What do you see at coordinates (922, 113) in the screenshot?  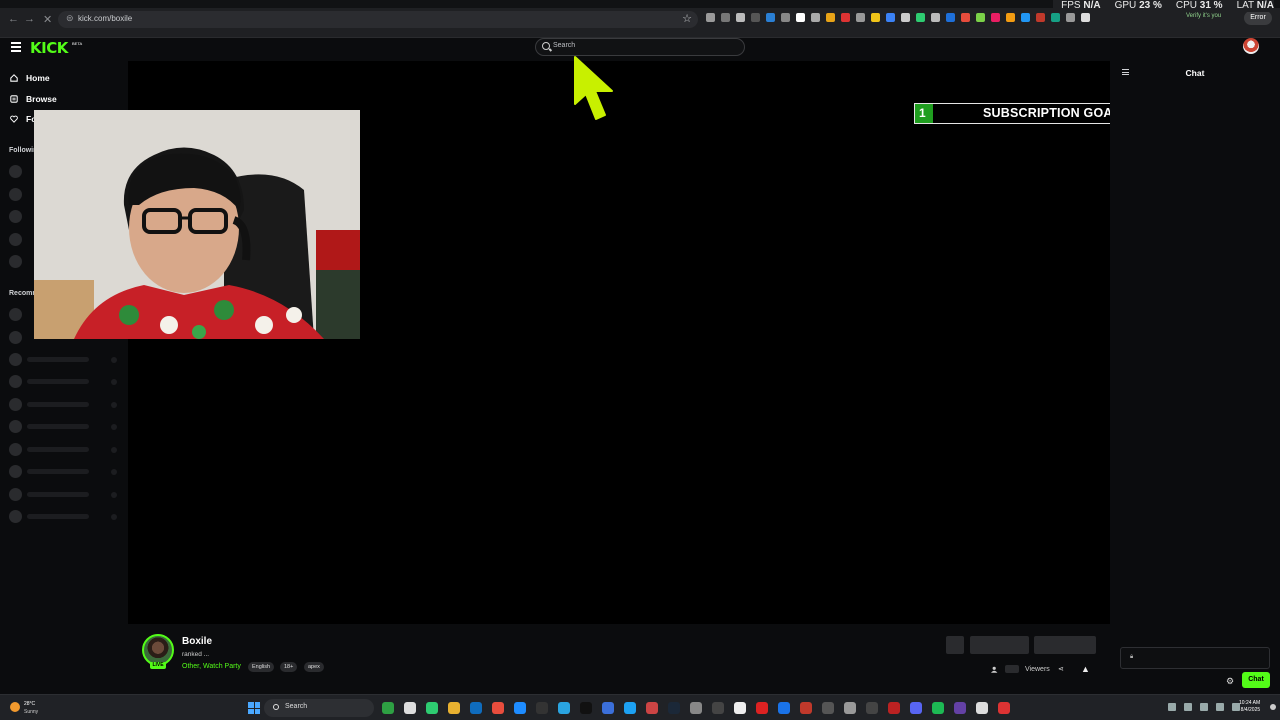 I see `subscription-goal-current: 1` at bounding box center [922, 113].